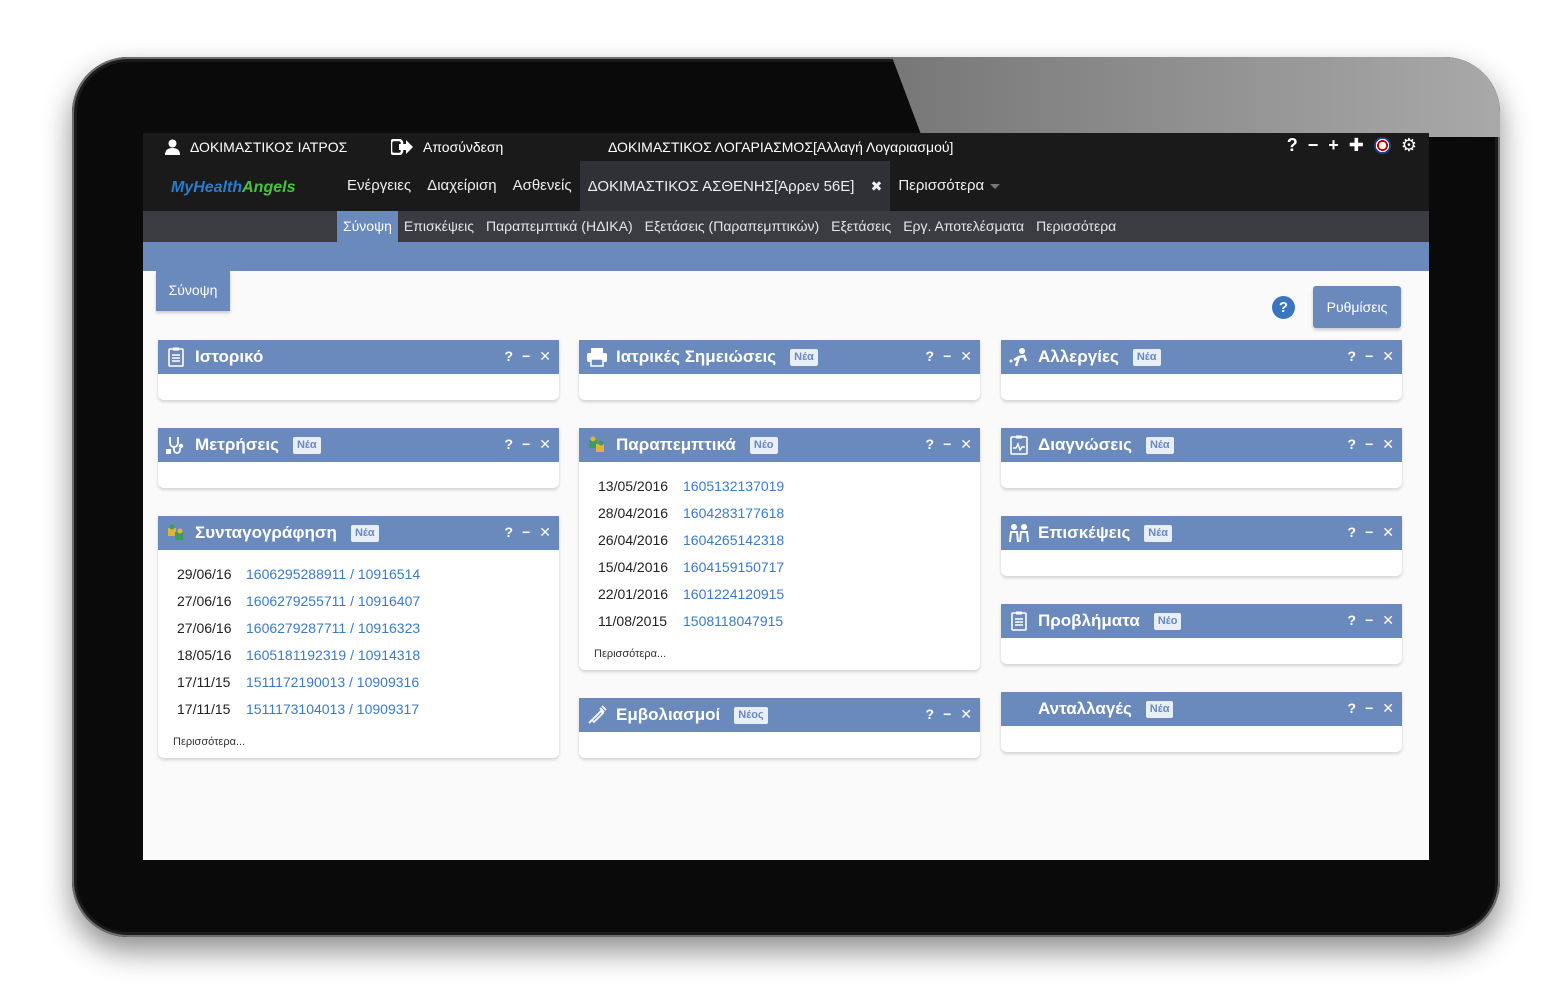 This screenshot has width=1556, height=1005. Describe the element at coordinates (733, 513) in the screenshot. I see `item-link: 1604283177618` at that location.